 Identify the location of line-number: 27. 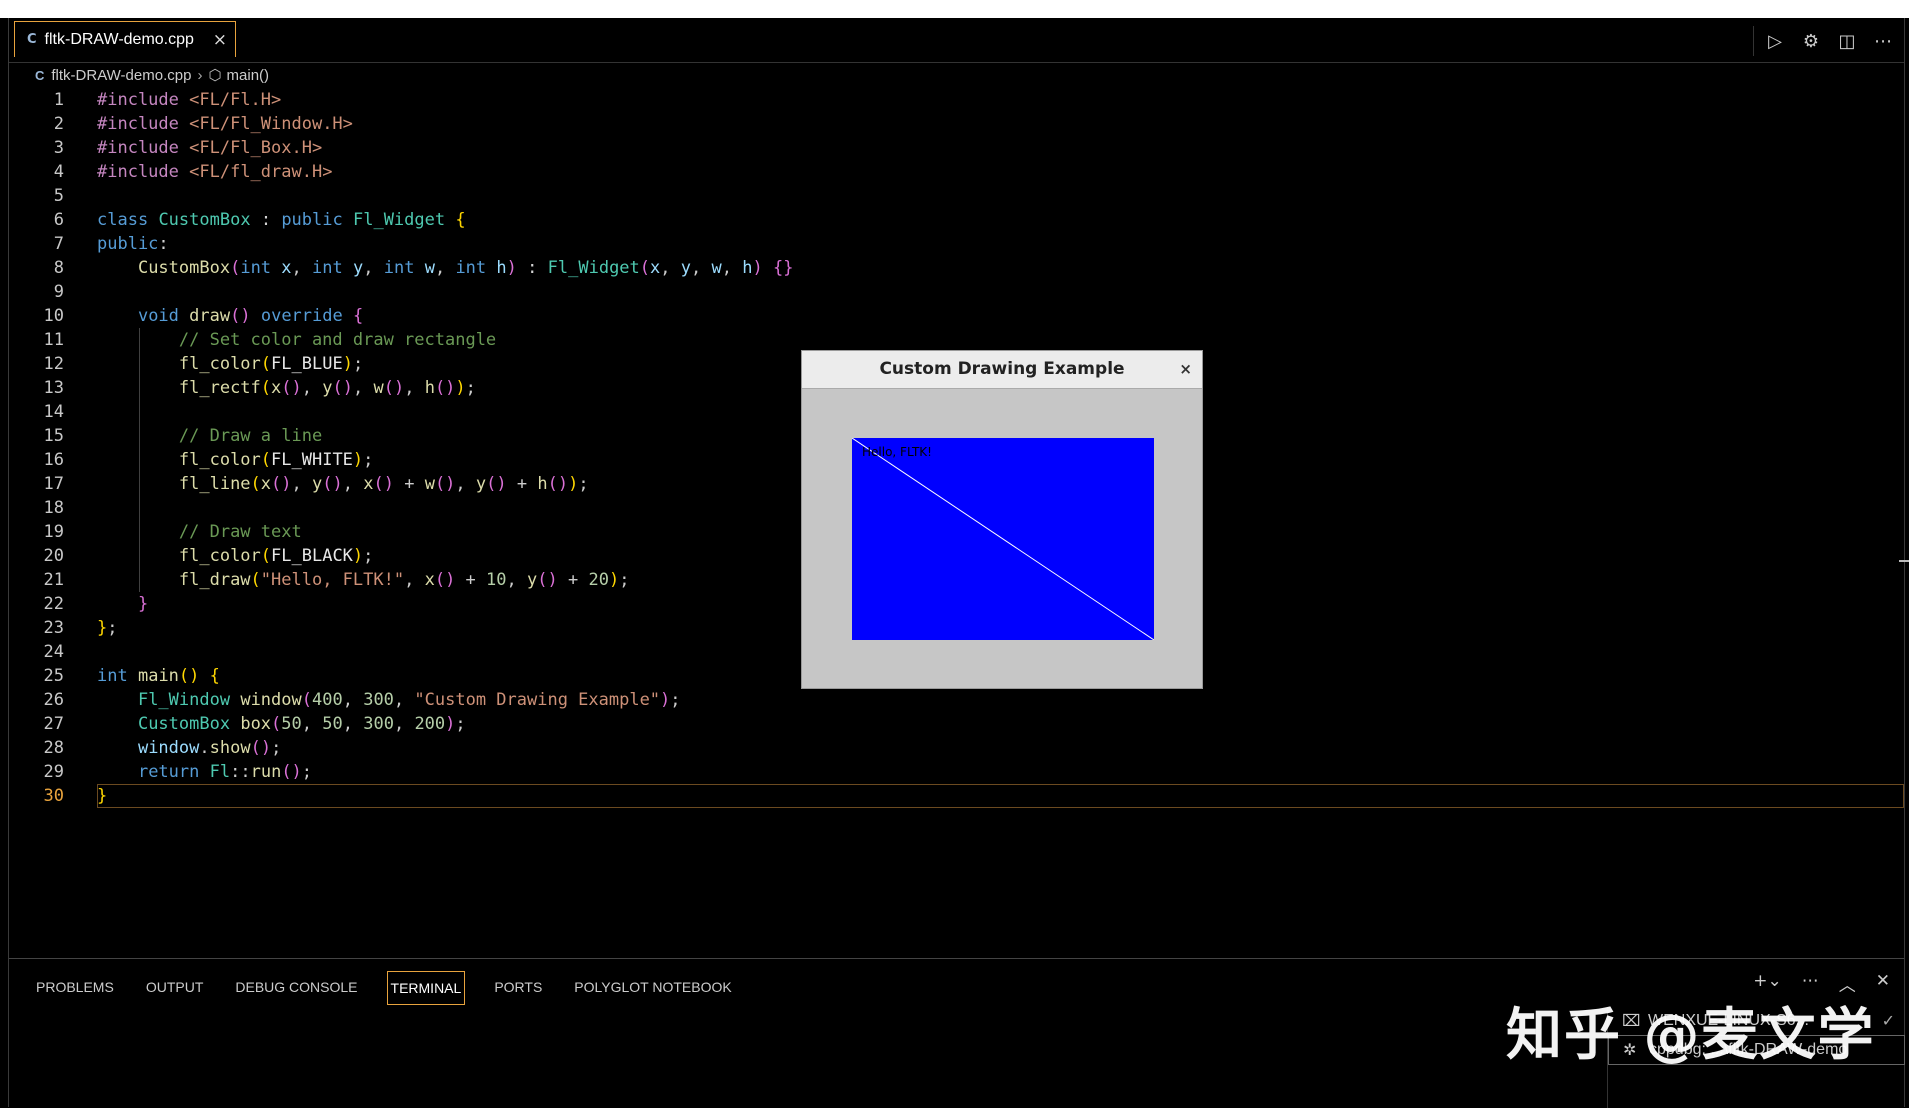
(53, 724).